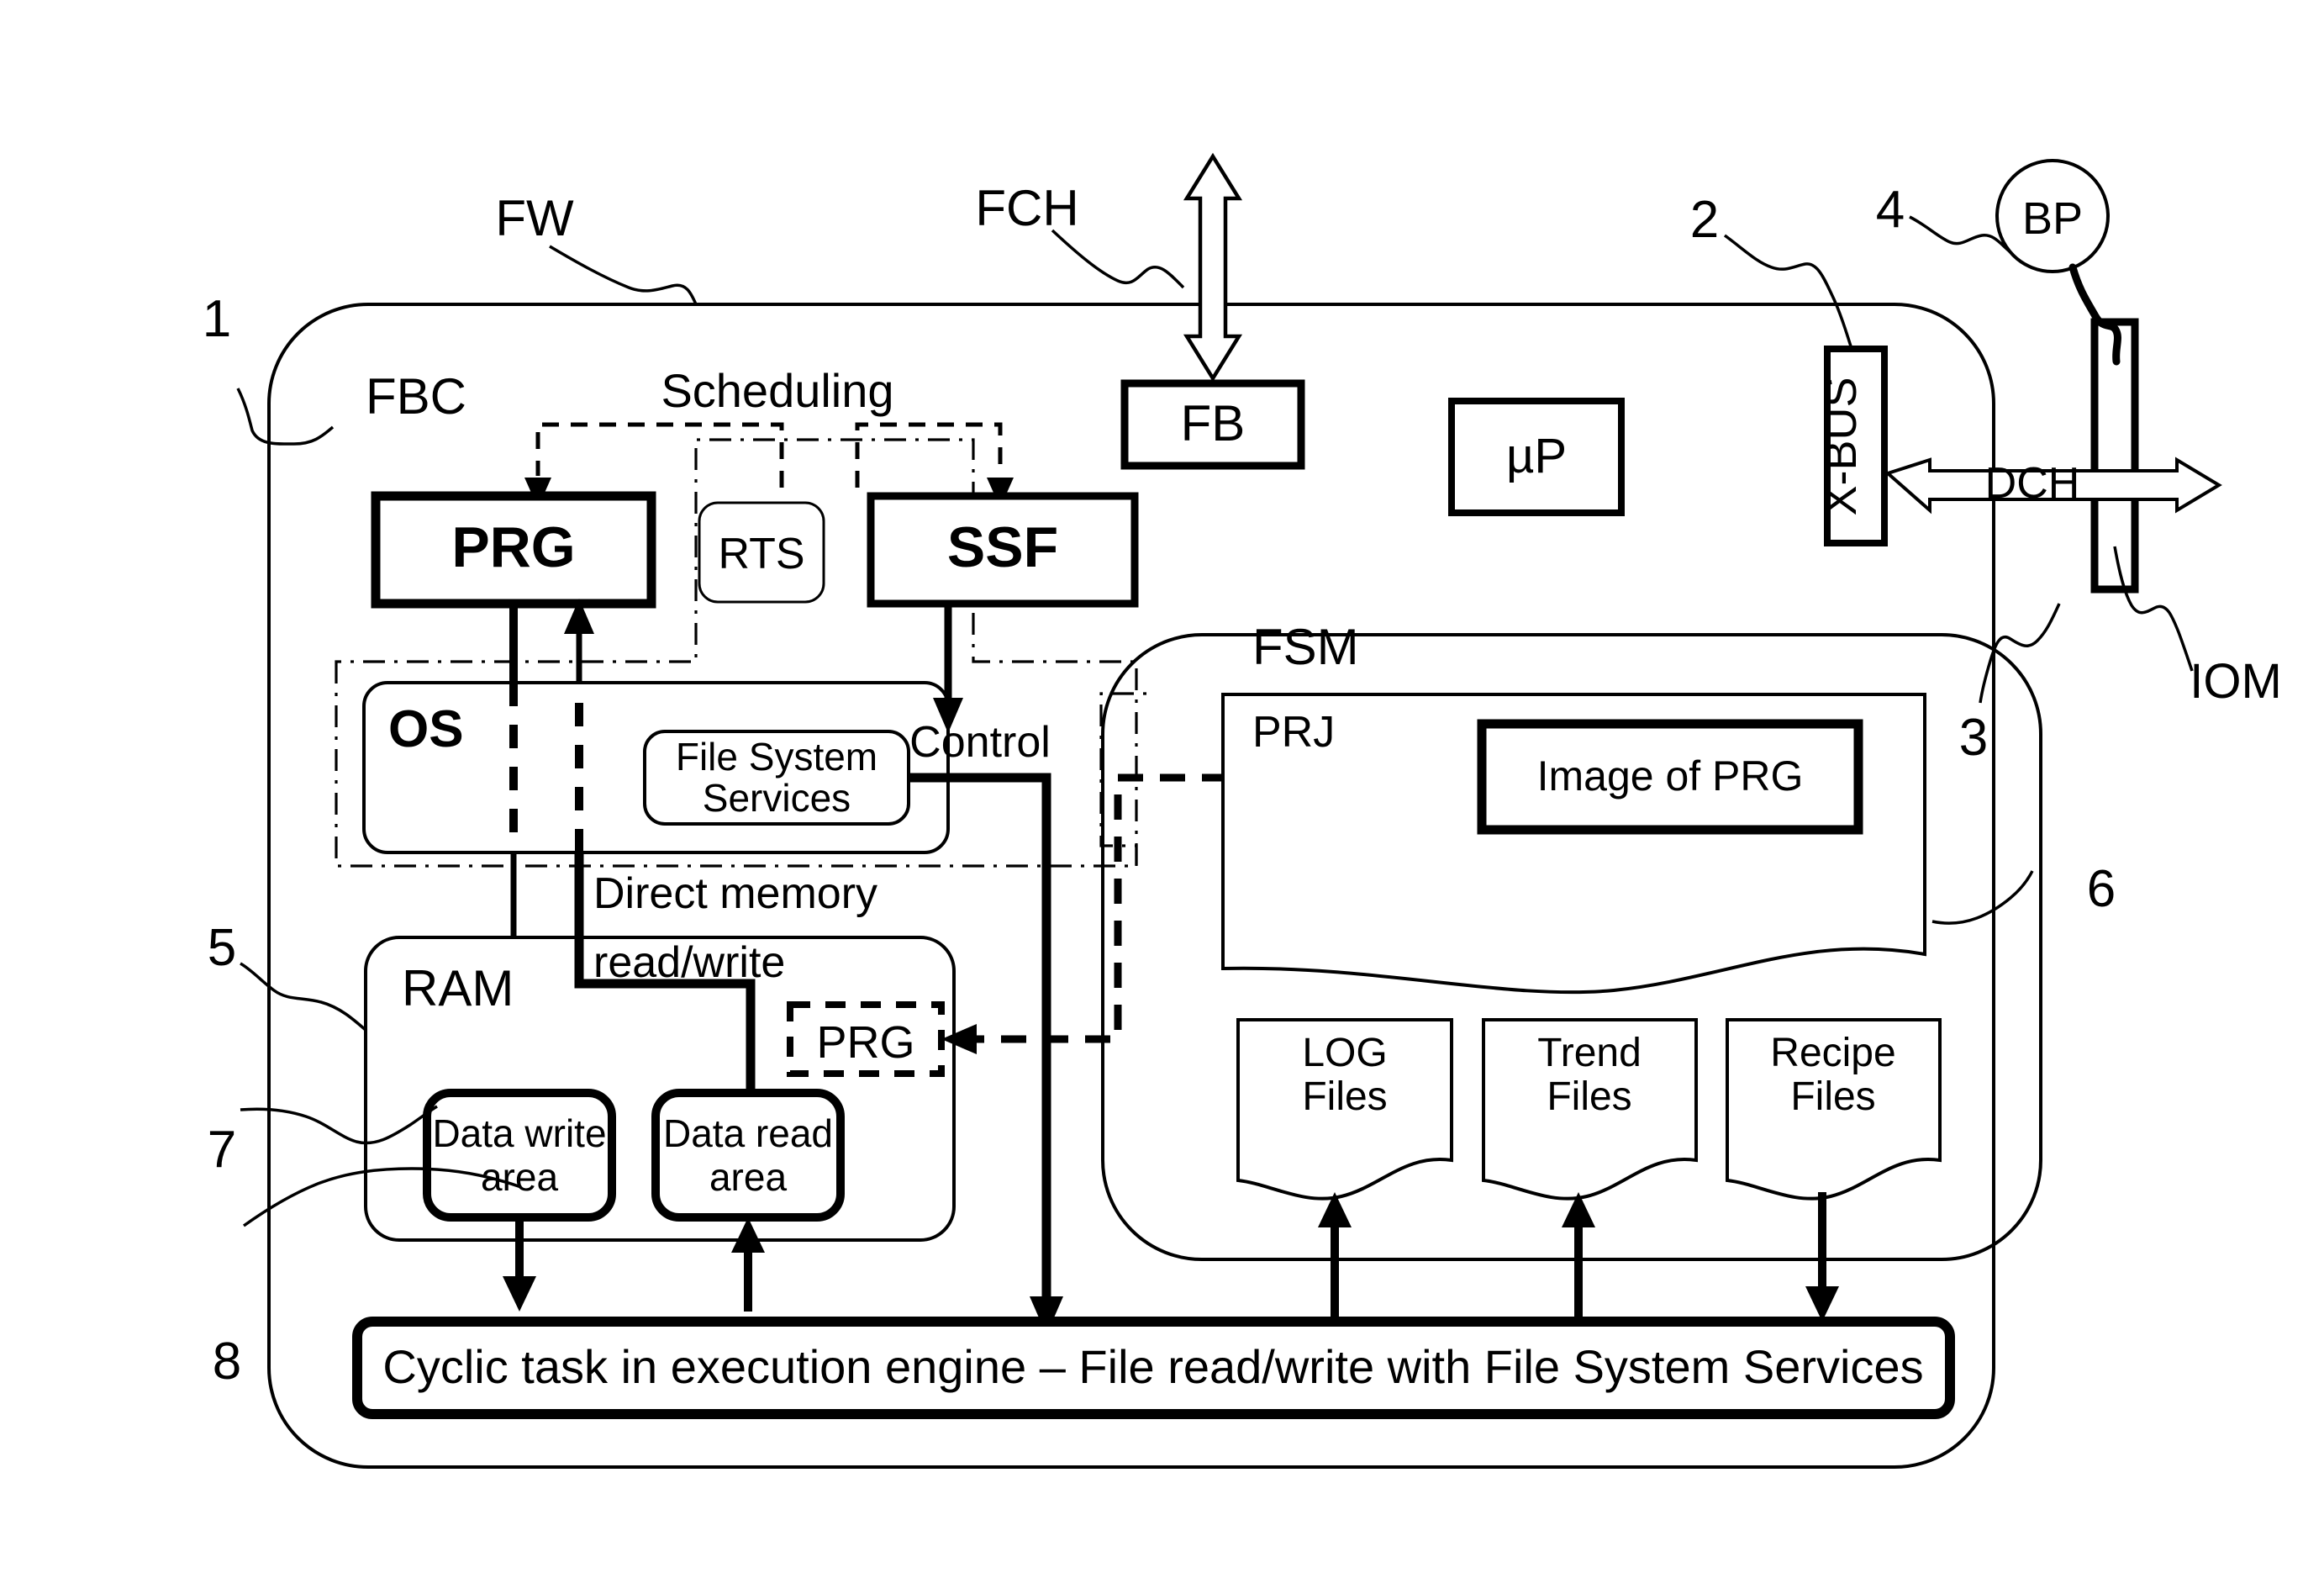 Image resolution: width=2324 pixels, height=1594 pixels. I want to click on fbc-label: FBC, so click(416, 396).